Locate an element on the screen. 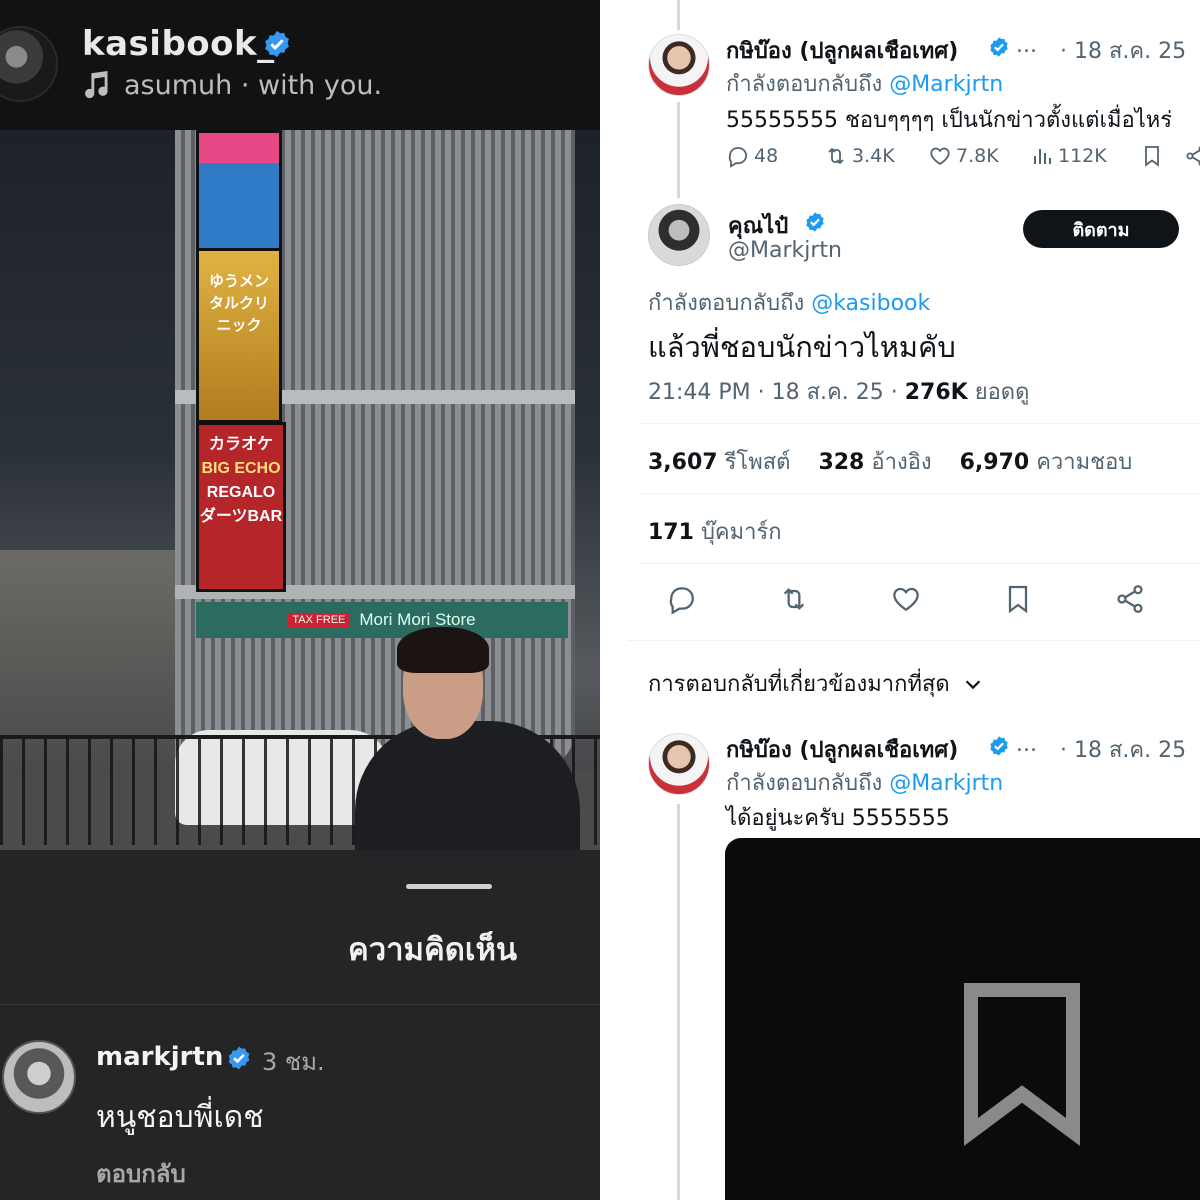  comment-avatar is located at coordinates (39, 1077).